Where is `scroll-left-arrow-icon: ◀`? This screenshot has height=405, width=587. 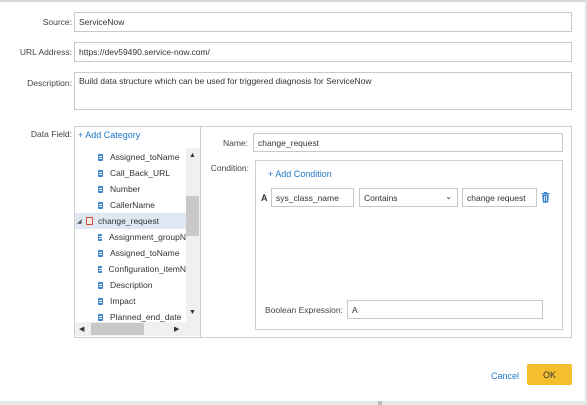 scroll-left-arrow-icon: ◀ is located at coordinates (81, 329).